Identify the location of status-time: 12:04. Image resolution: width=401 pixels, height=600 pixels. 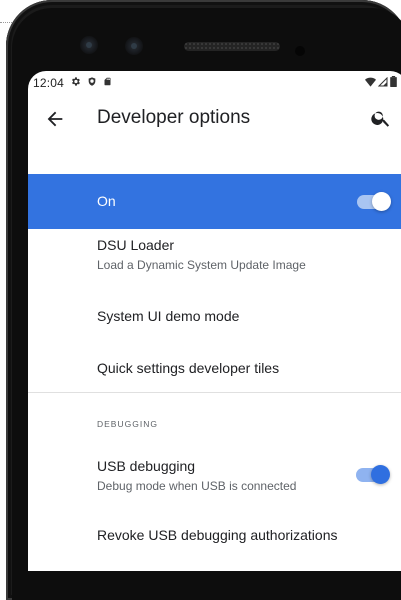
(49, 83).